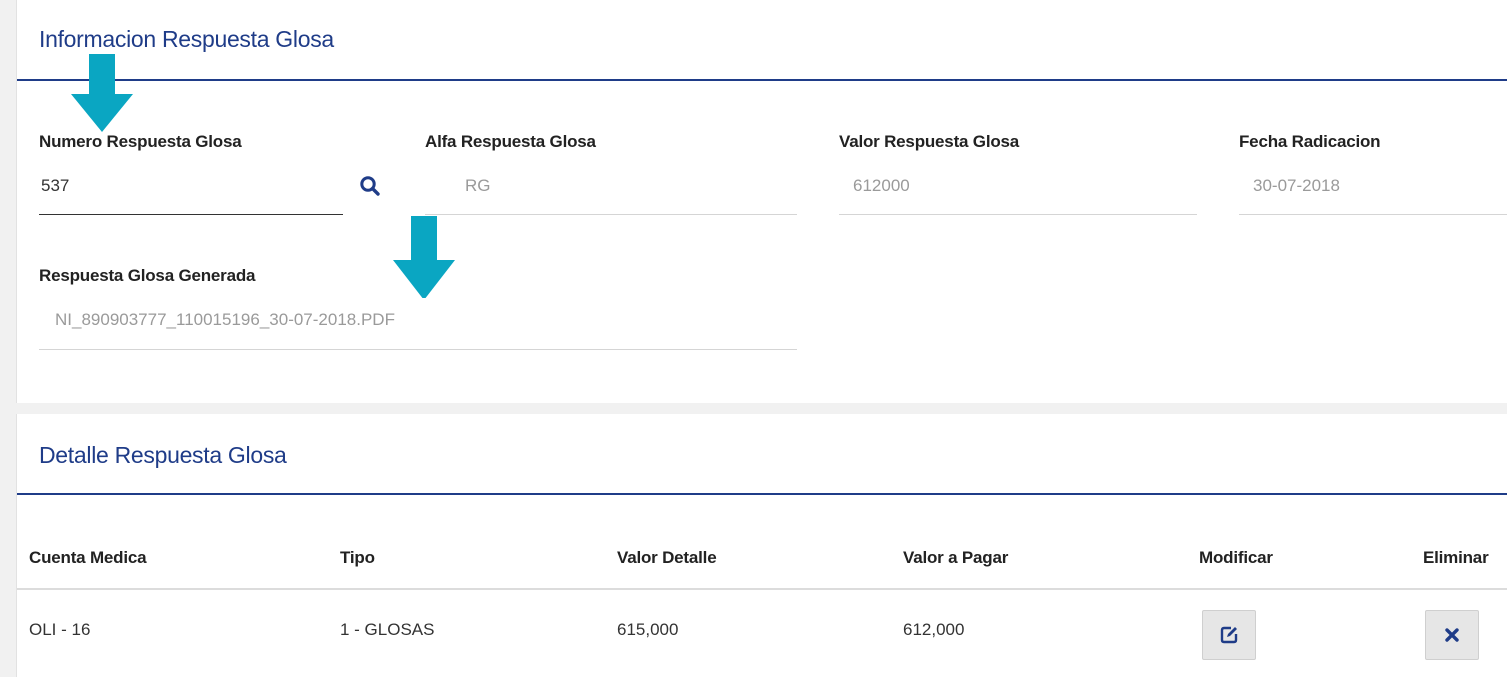  What do you see at coordinates (387, 629) in the screenshot?
I see `cell-tipo: 1 - GLOSAS` at bounding box center [387, 629].